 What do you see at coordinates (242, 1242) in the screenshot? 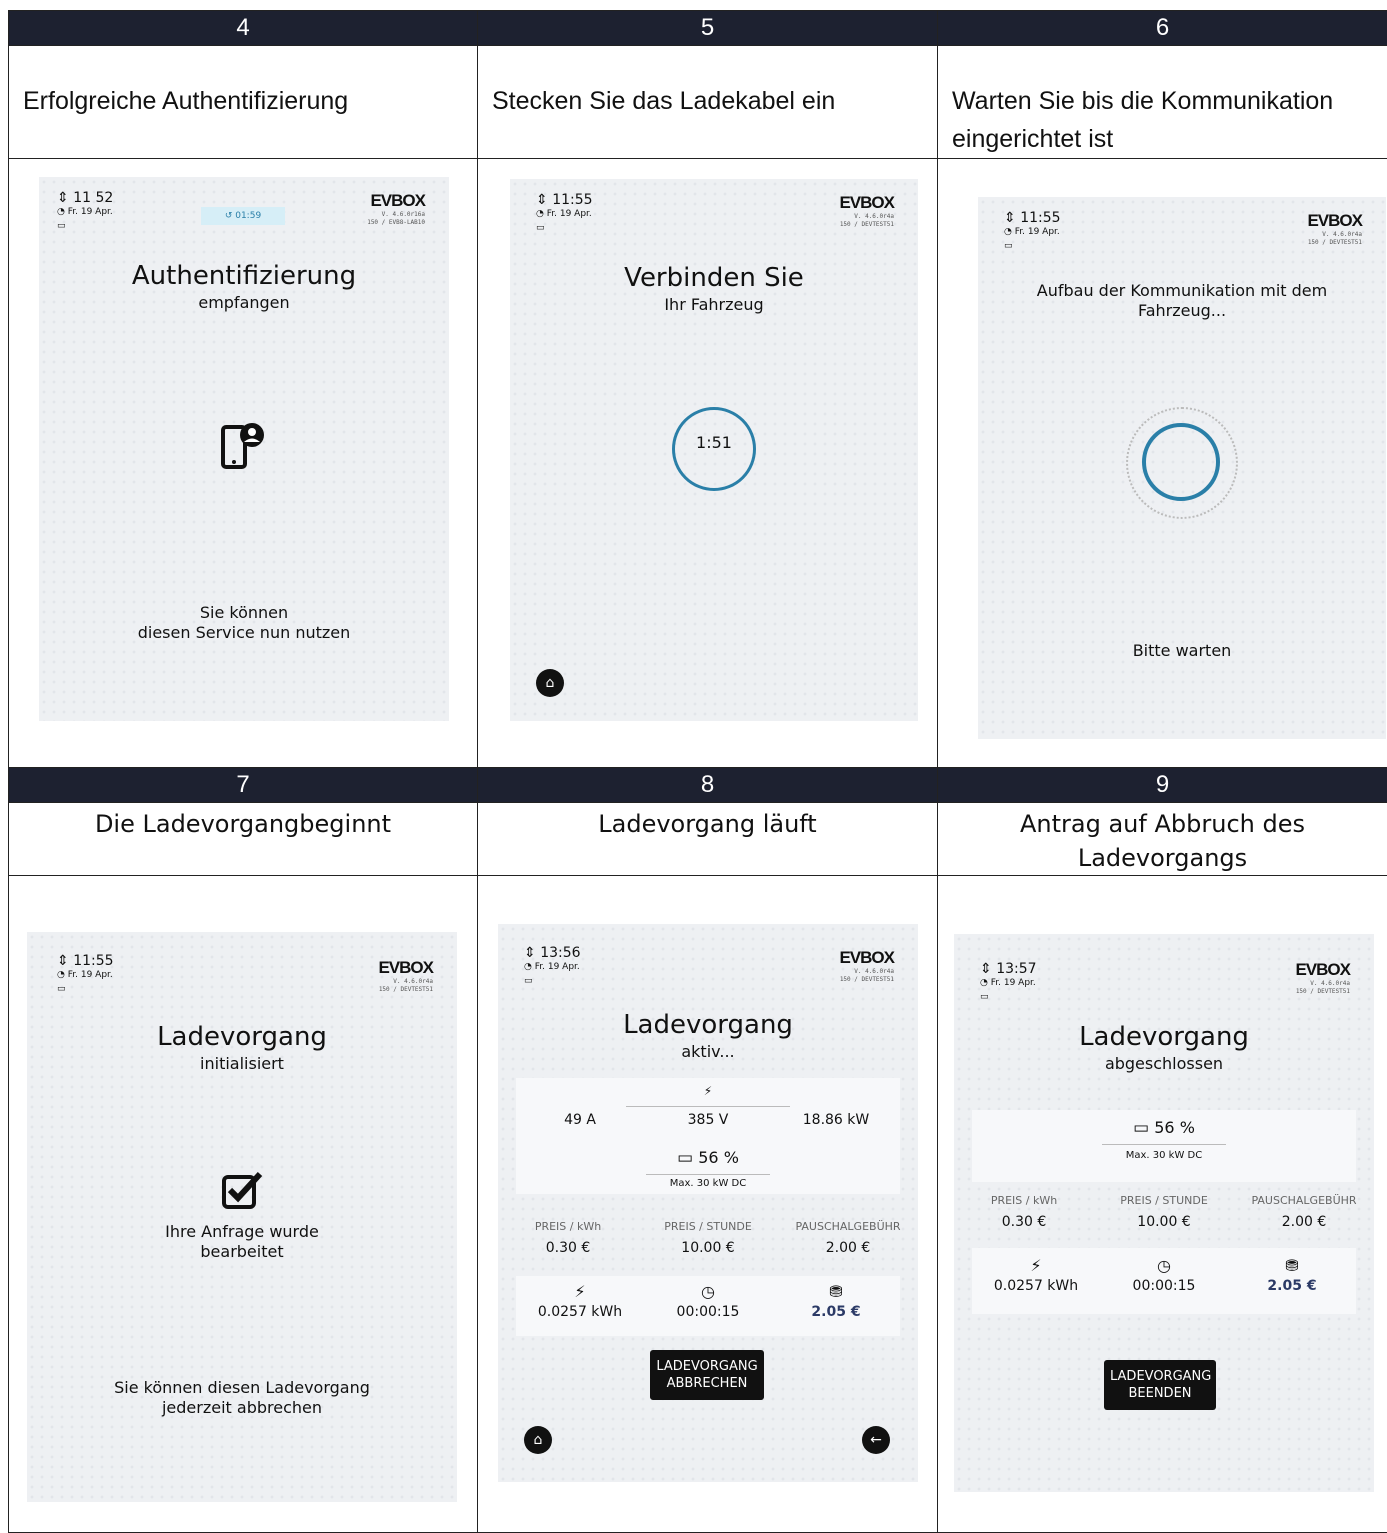
I see `screen-message: Ihre Anfrage wurde bearbeitet` at bounding box center [242, 1242].